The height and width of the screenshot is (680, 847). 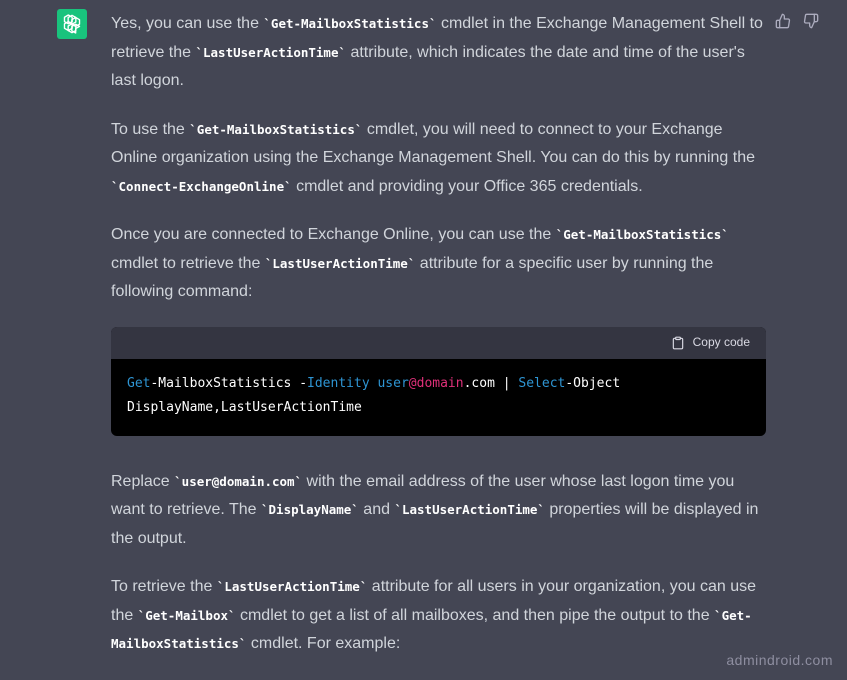 What do you see at coordinates (72, 24) in the screenshot?
I see `openai-logo-icon` at bounding box center [72, 24].